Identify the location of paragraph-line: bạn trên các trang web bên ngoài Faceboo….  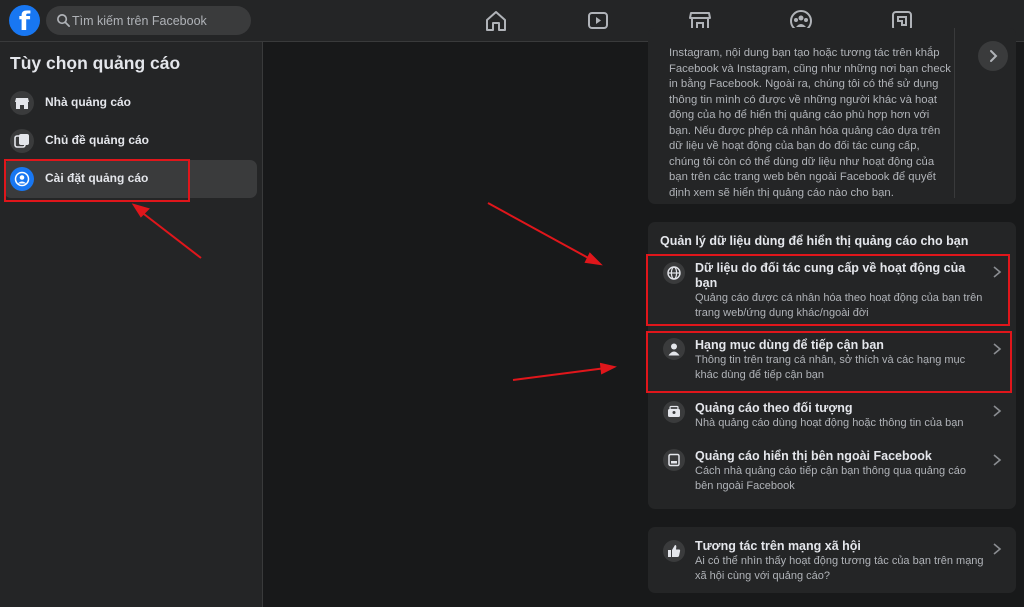
(802, 177).